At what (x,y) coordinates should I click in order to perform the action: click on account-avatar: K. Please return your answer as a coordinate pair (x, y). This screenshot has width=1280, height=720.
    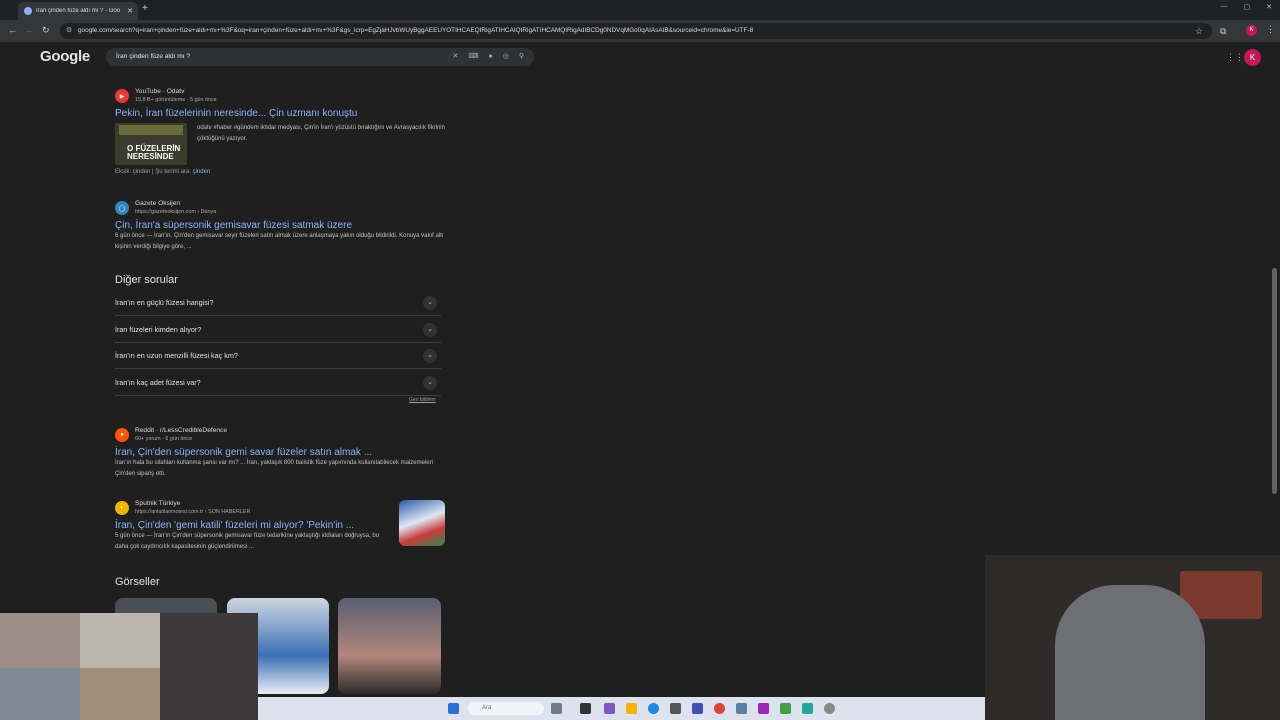
    Looking at the image, I should click on (1252, 57).